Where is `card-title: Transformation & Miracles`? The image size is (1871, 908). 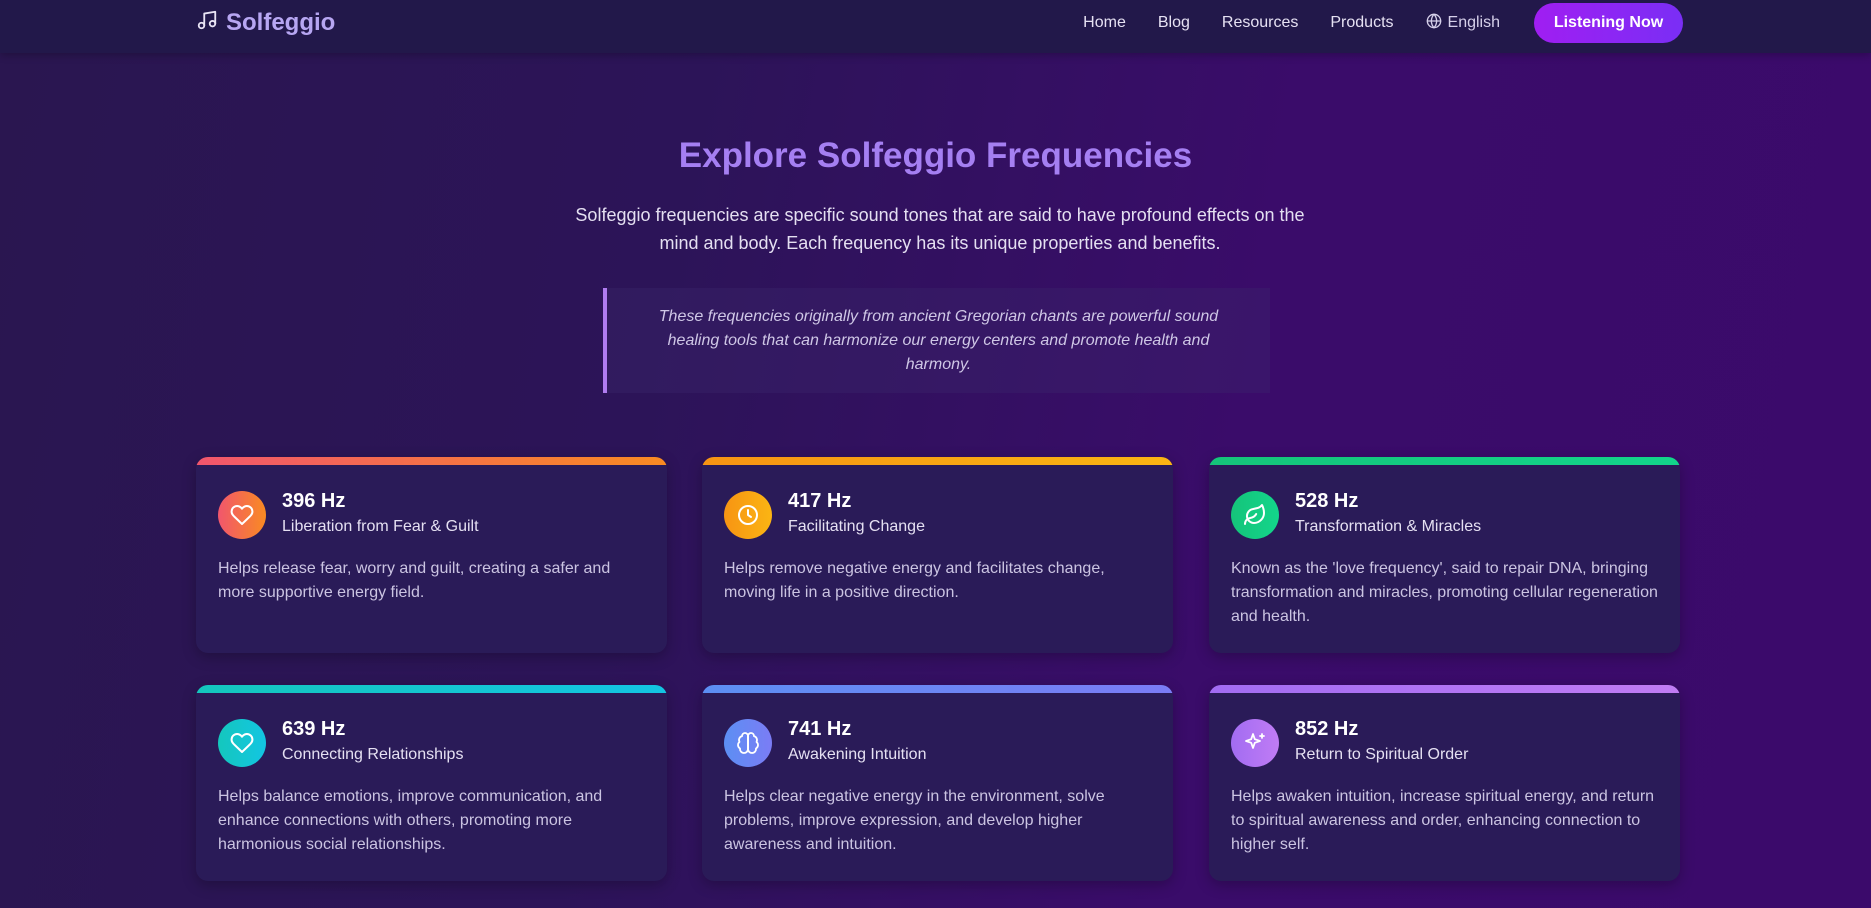 card-title: Transformation & Miracles is located at coordinates (1388, 526).